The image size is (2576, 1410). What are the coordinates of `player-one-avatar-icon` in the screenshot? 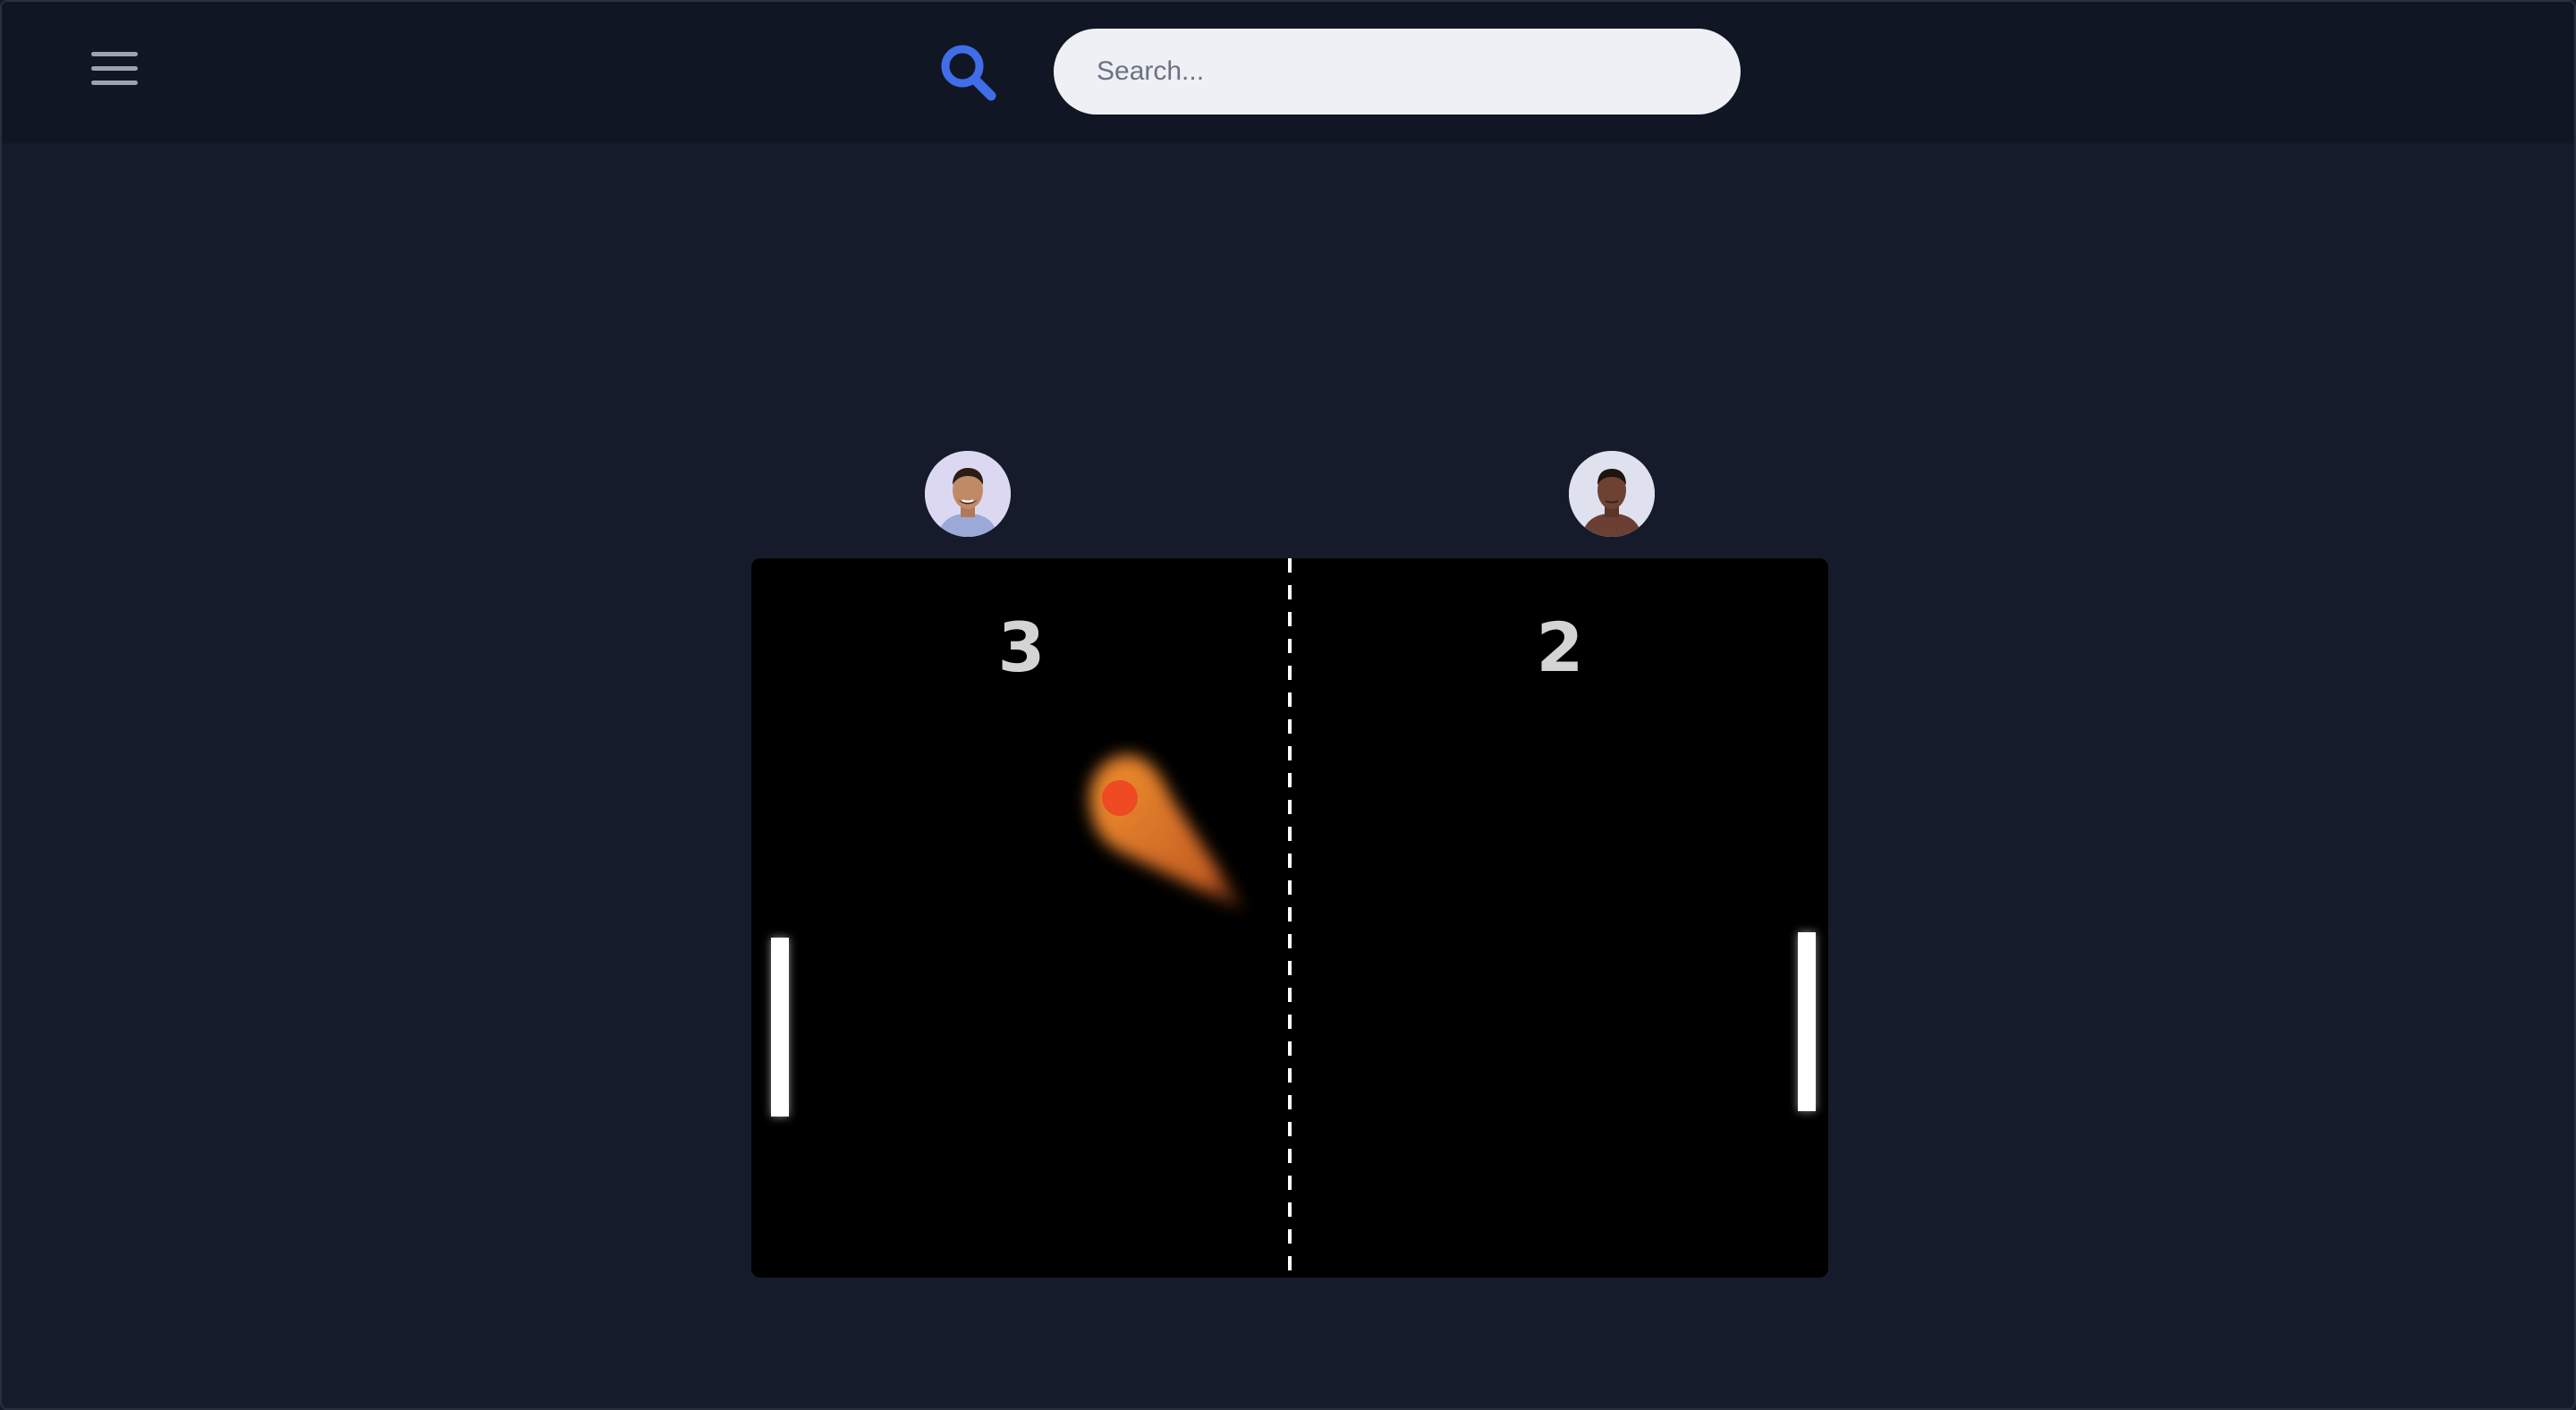 It's located at (968, 494).